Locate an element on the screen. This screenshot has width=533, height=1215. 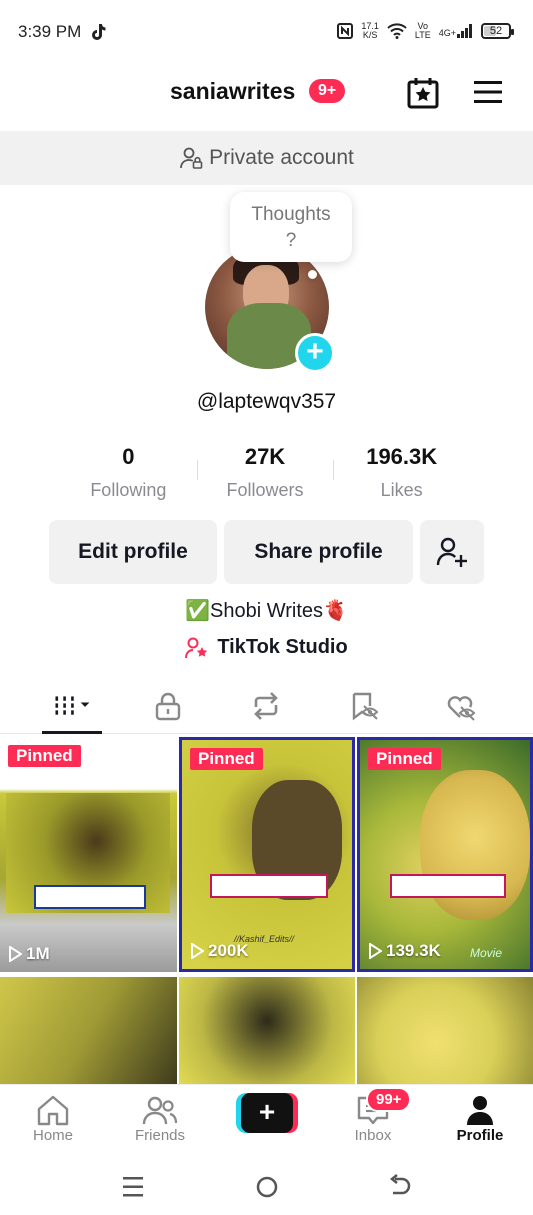
status-icons: 17.1 K/S Vo LTE 4G+ 52 is located at coordinates (425, 30).